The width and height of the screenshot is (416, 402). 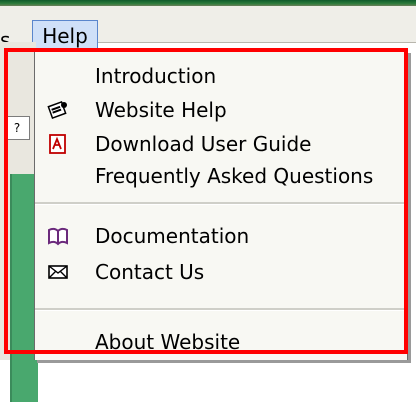 I want to click on help-tool-icon: ?, so click(x=17, y=128).